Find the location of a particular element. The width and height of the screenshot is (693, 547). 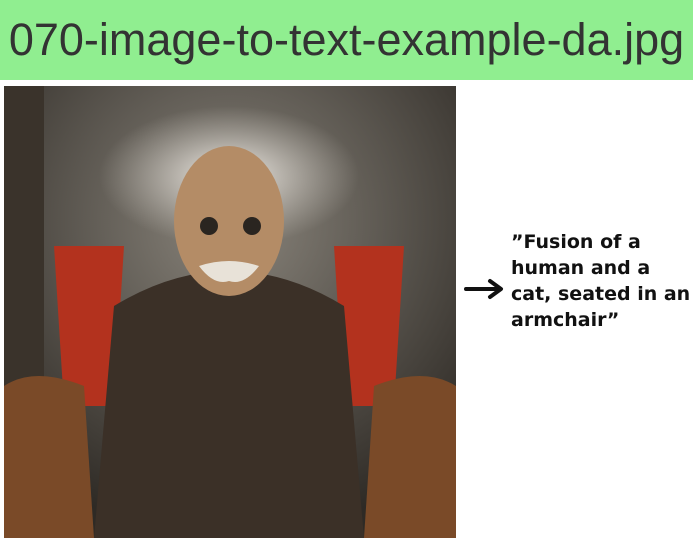

title-banner: 070-image-to-text-example-da.jpg is located at coordinates (346, 40).